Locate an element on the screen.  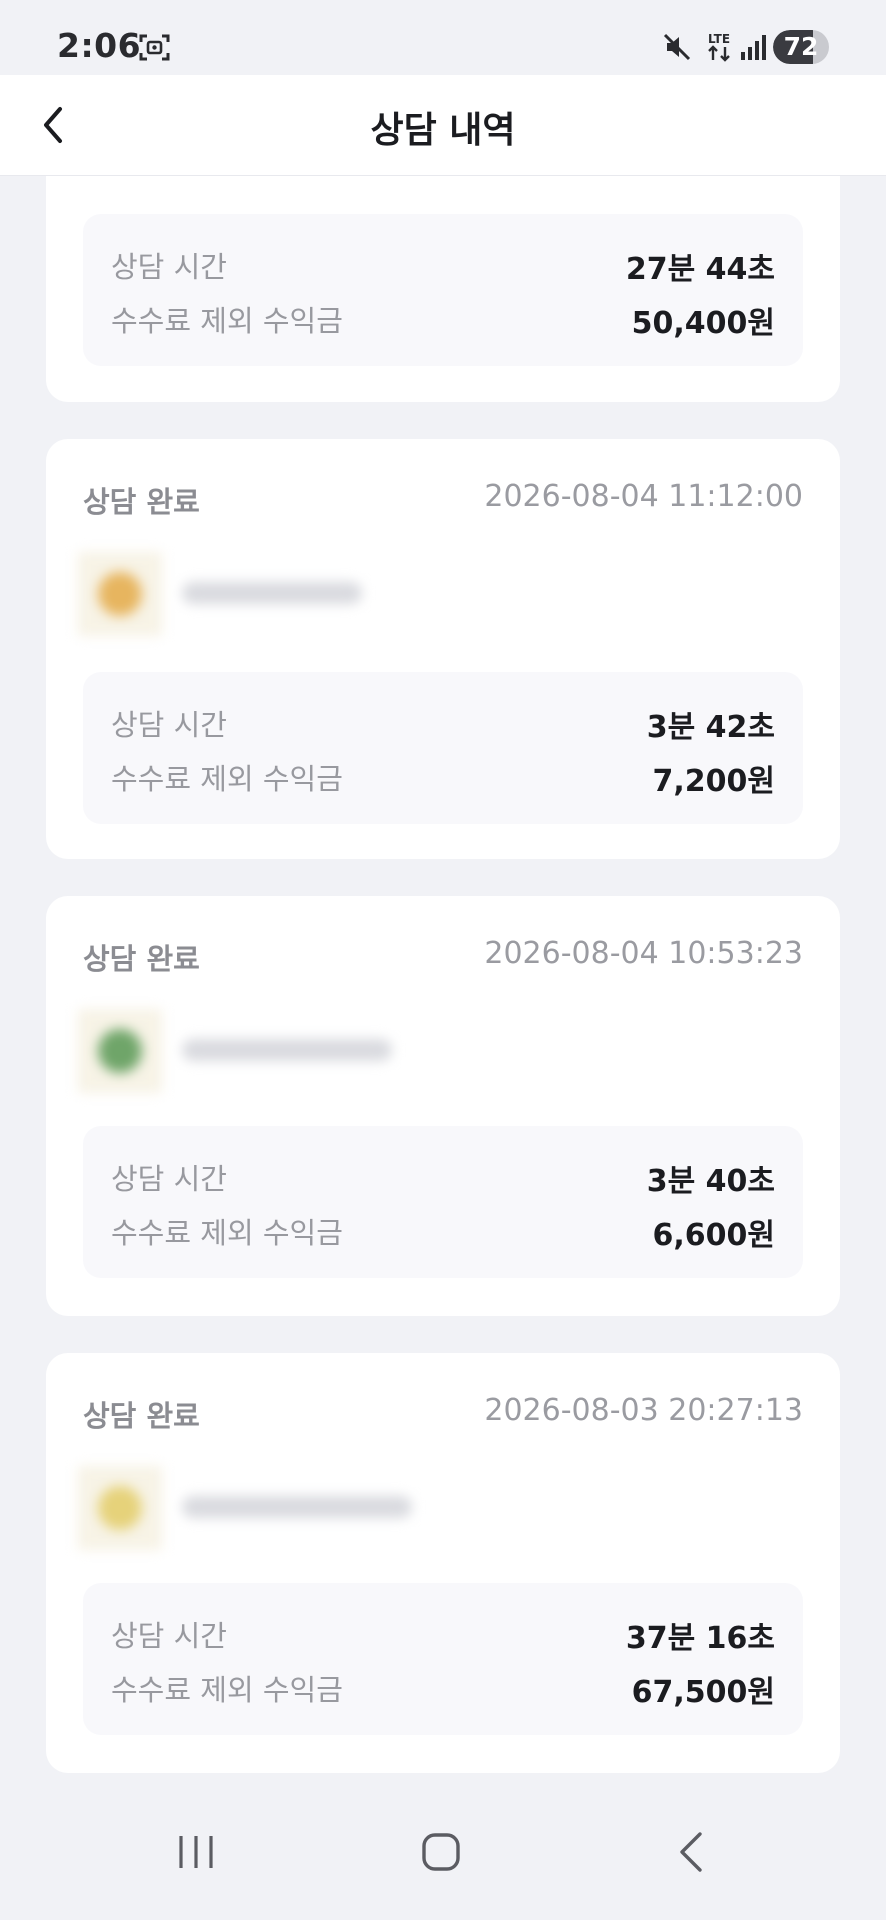
consultation-summary: 상담 시간 27분 44초 수수료 제외 수익금 50,400원 is located at coordinates (443, 290).